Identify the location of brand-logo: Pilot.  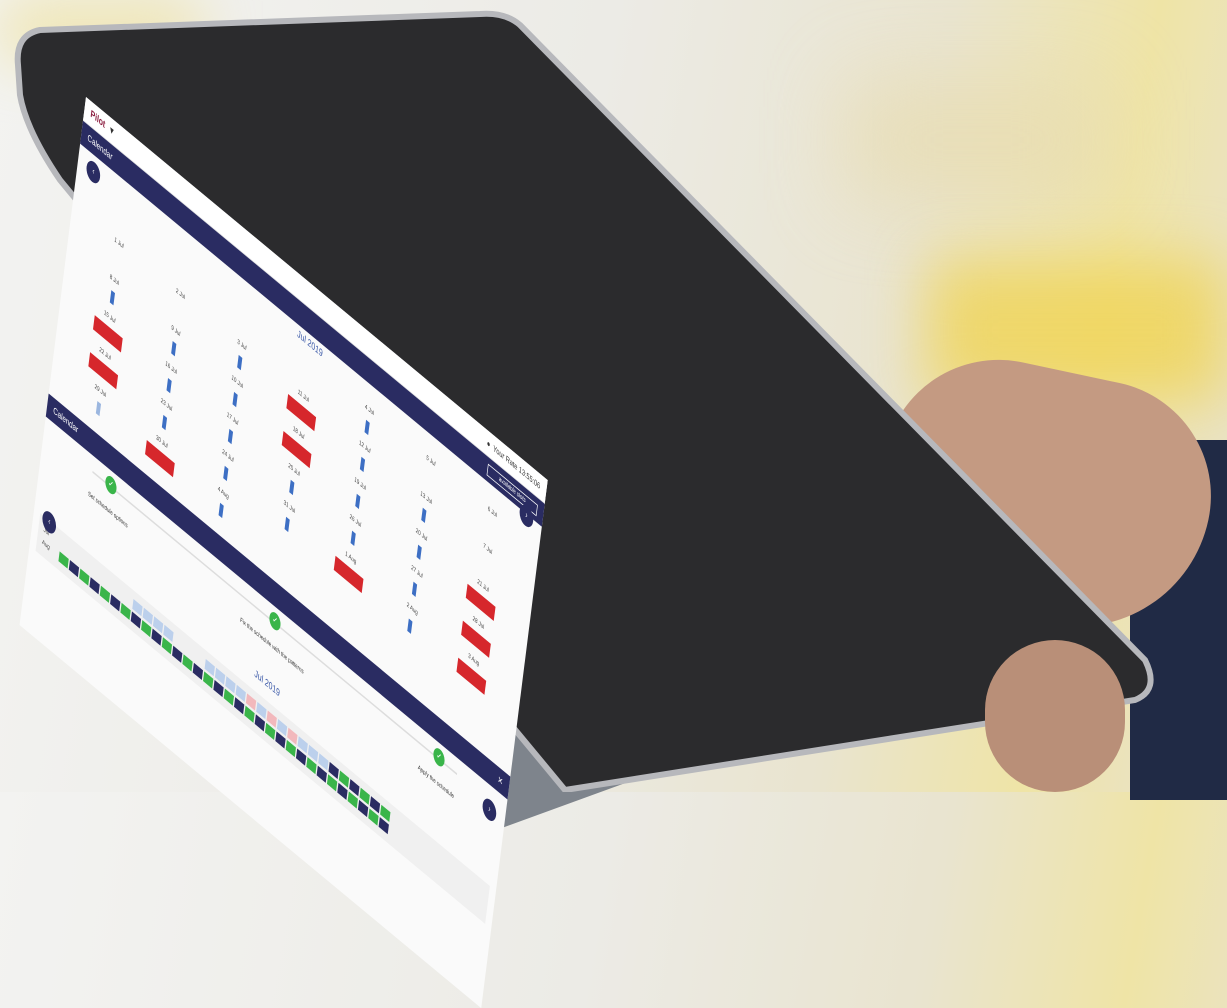
(98, 119).